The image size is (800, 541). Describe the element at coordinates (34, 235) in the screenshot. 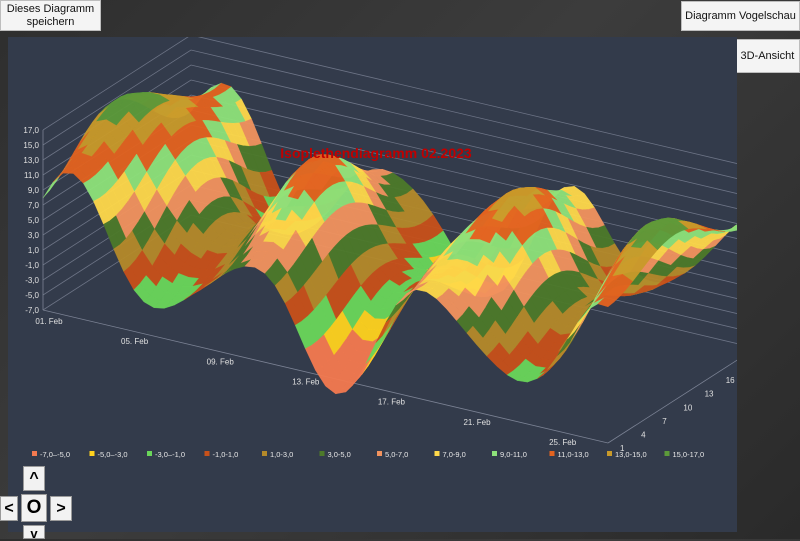

I see `z-tick-label: 3,0` at that location.